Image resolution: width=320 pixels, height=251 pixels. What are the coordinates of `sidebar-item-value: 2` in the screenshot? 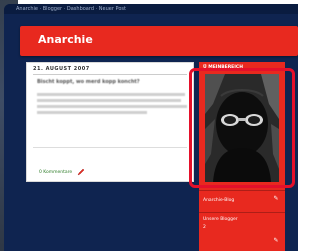 It's located at (204, 227).